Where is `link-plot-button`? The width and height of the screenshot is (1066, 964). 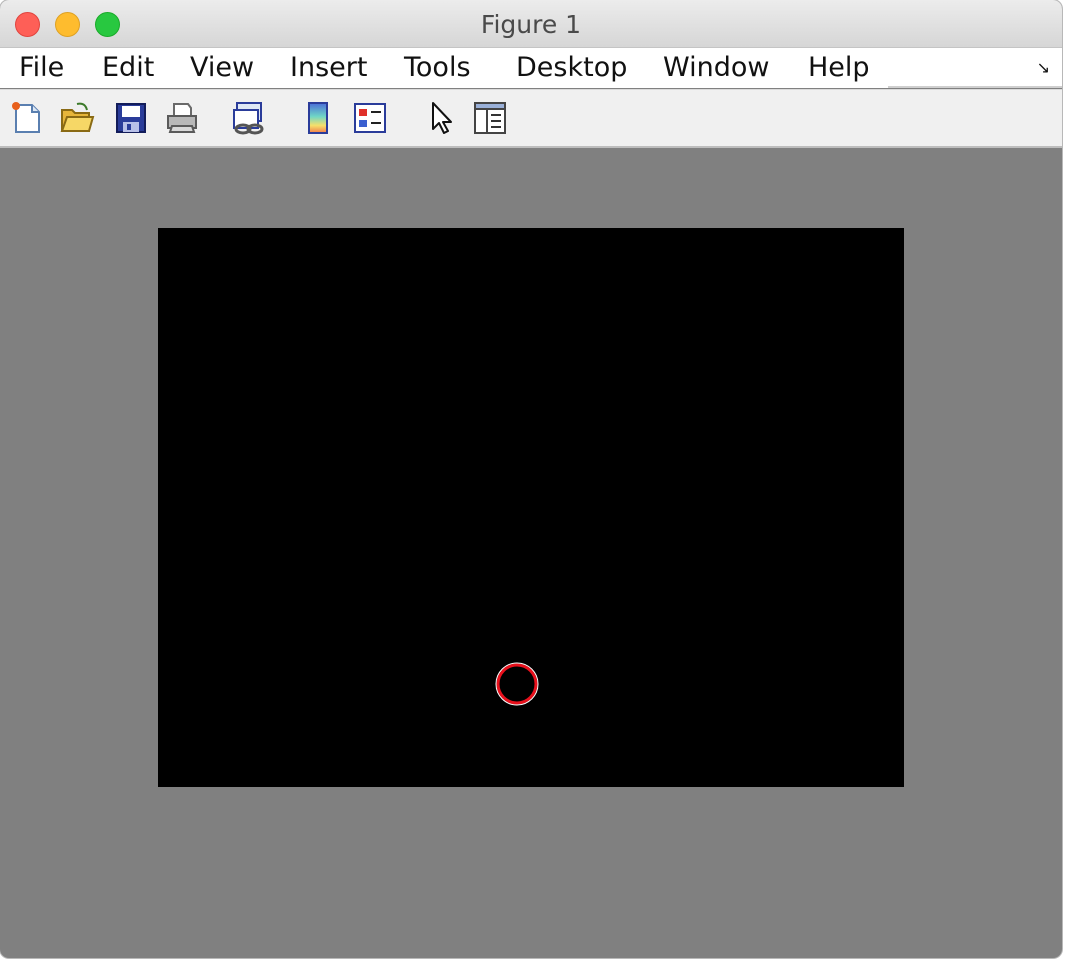 link-plot-button is located at coordinates (249, 118).